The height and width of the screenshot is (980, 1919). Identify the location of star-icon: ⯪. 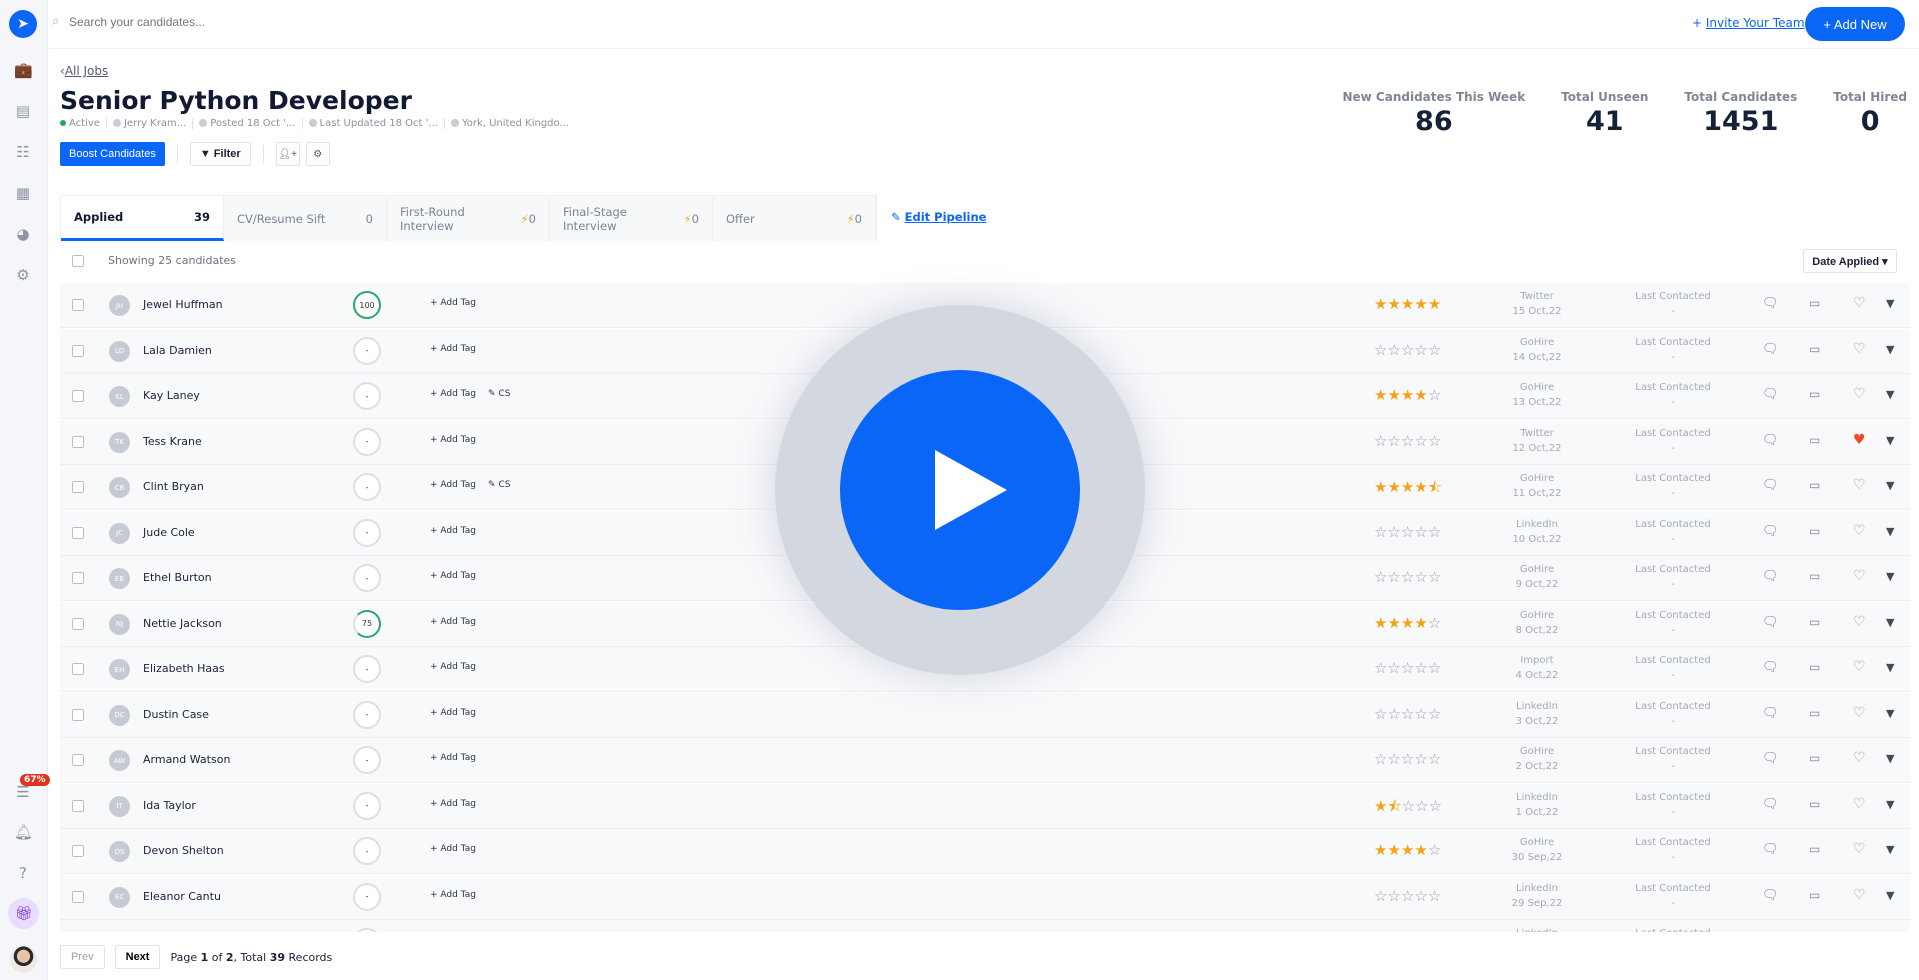
(1394, 806).